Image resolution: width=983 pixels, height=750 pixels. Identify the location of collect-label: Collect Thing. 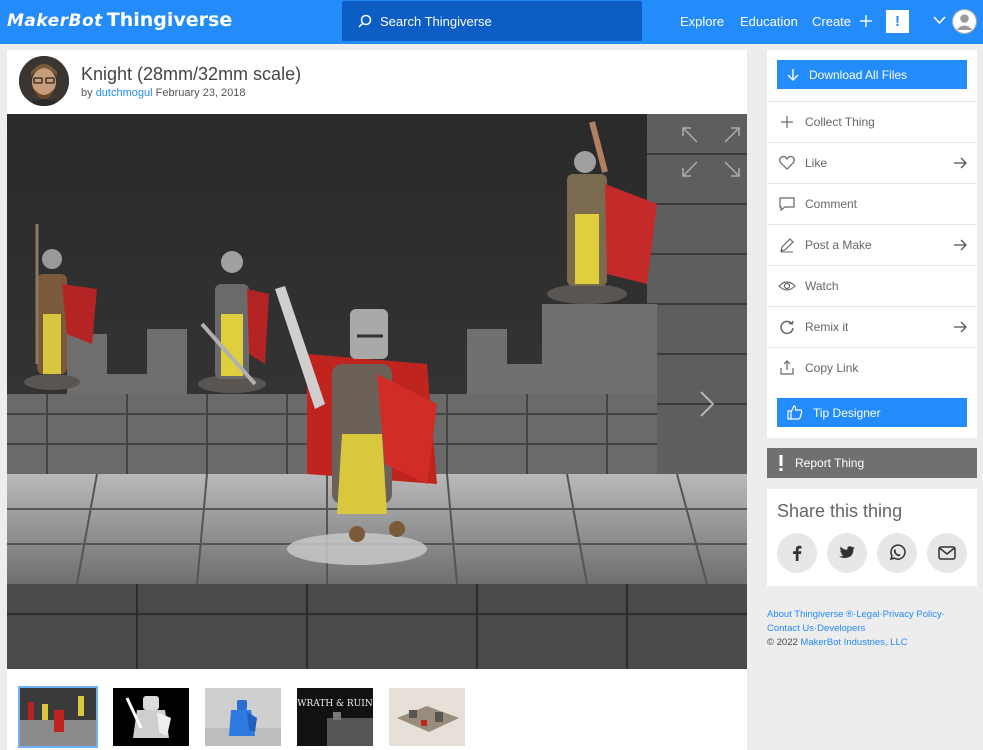
(840, 122).